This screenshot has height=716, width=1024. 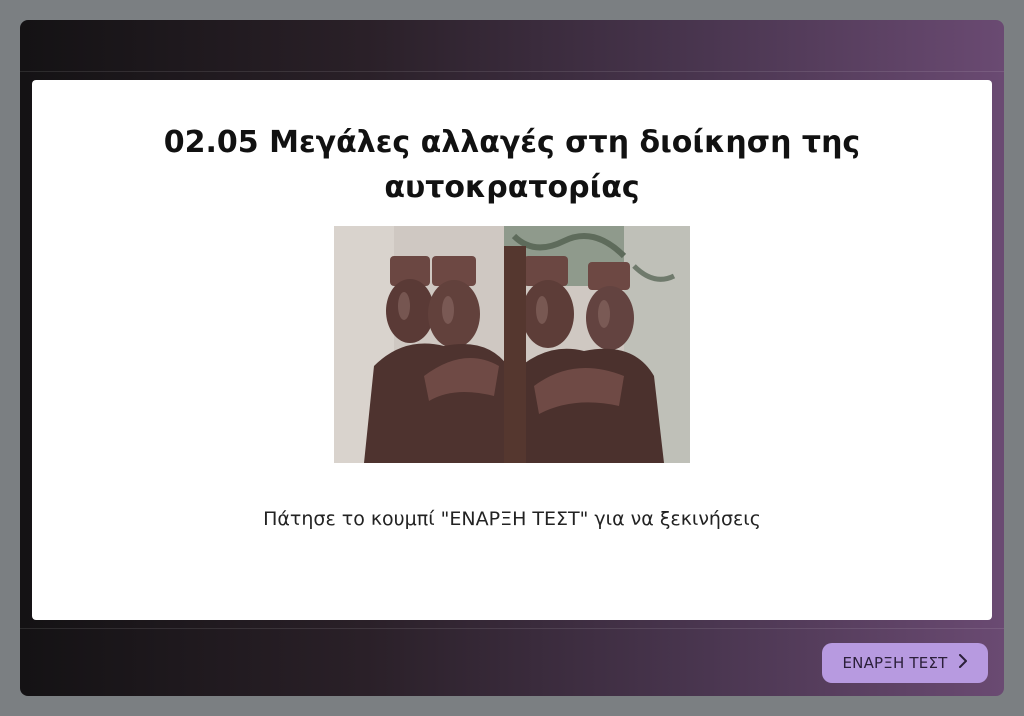 What do you see at coordinates (512, 142) in the screenshot?
I see `slide-title-line-1: 02.05 Μεγάλες αλλαγές στη διοίκηση της` at bounding box center [512, 142].